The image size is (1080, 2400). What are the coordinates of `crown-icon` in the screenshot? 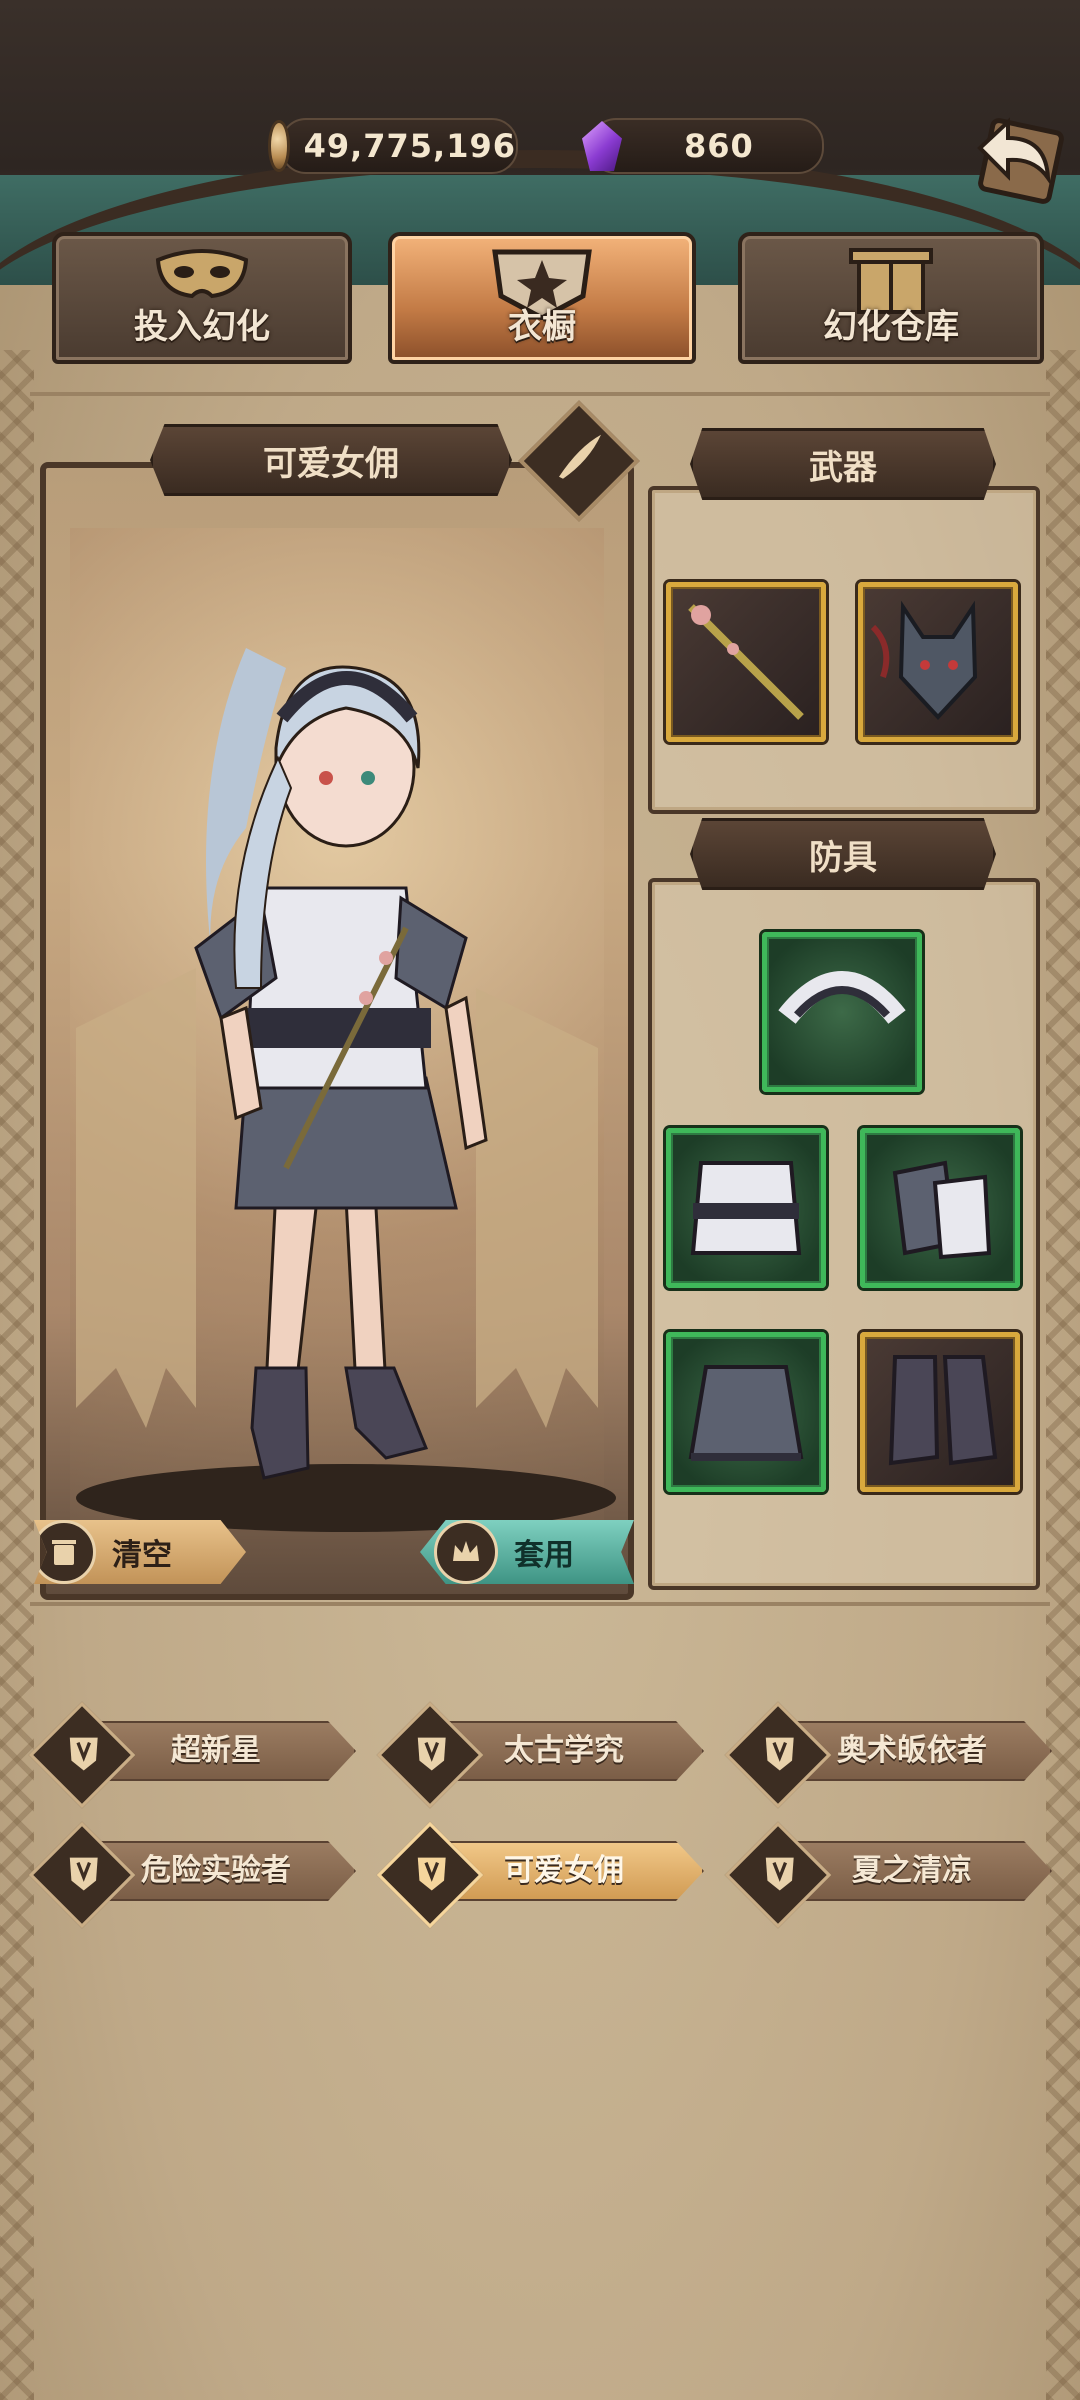 It's located at (466, 1552).